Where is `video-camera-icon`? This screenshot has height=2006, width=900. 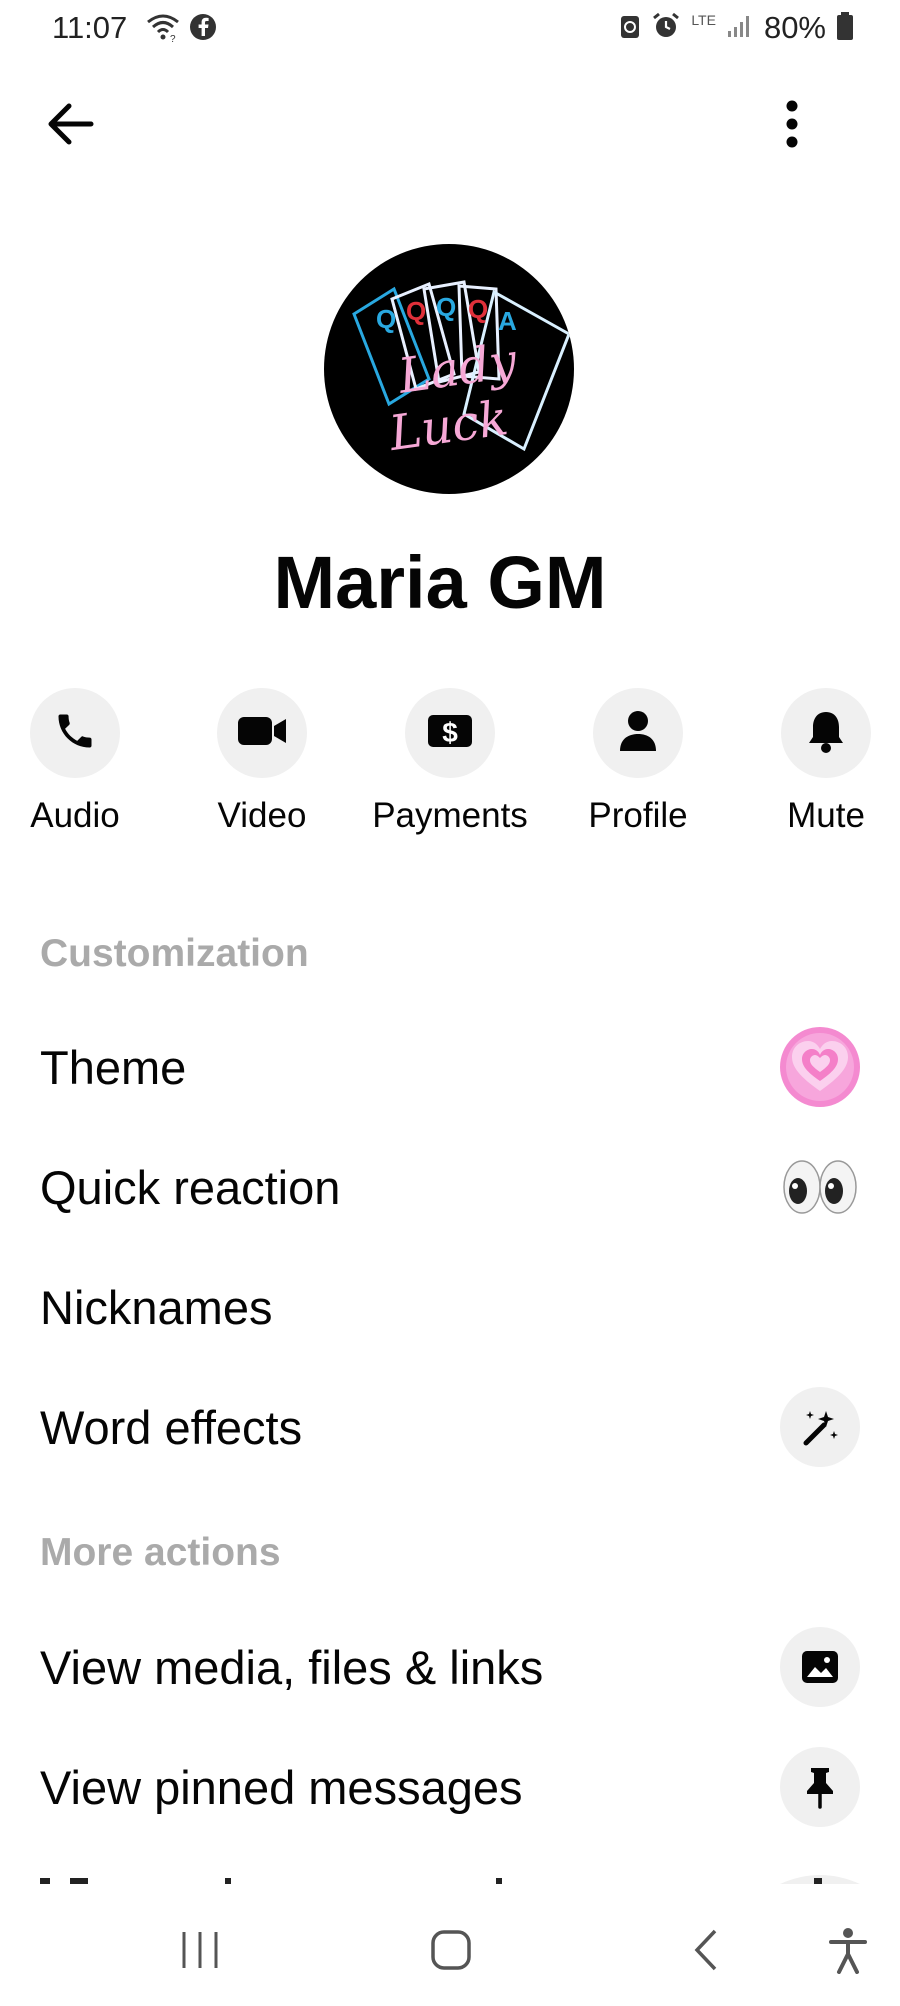
video-camera-icon is located at coordinates (262, 733).